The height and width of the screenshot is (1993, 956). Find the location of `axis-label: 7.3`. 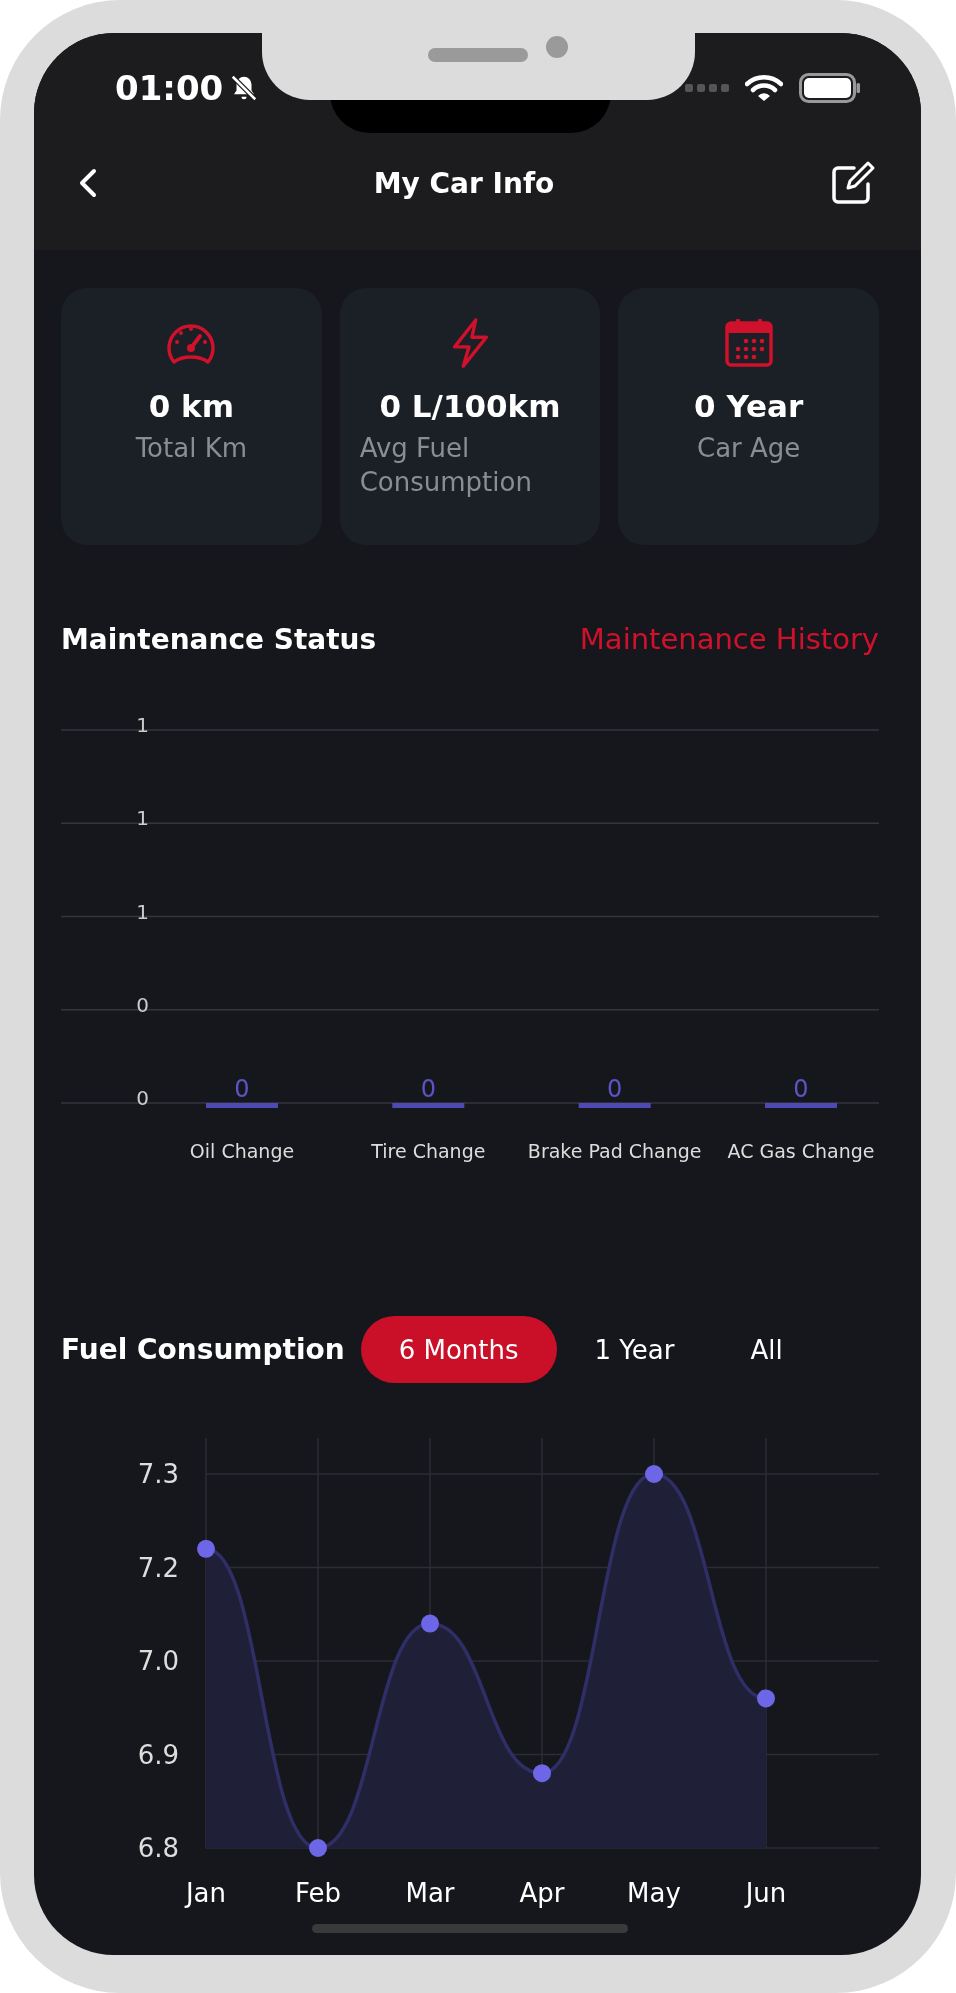

axis-label: 7.3 is located at coordinates (158, 1474).